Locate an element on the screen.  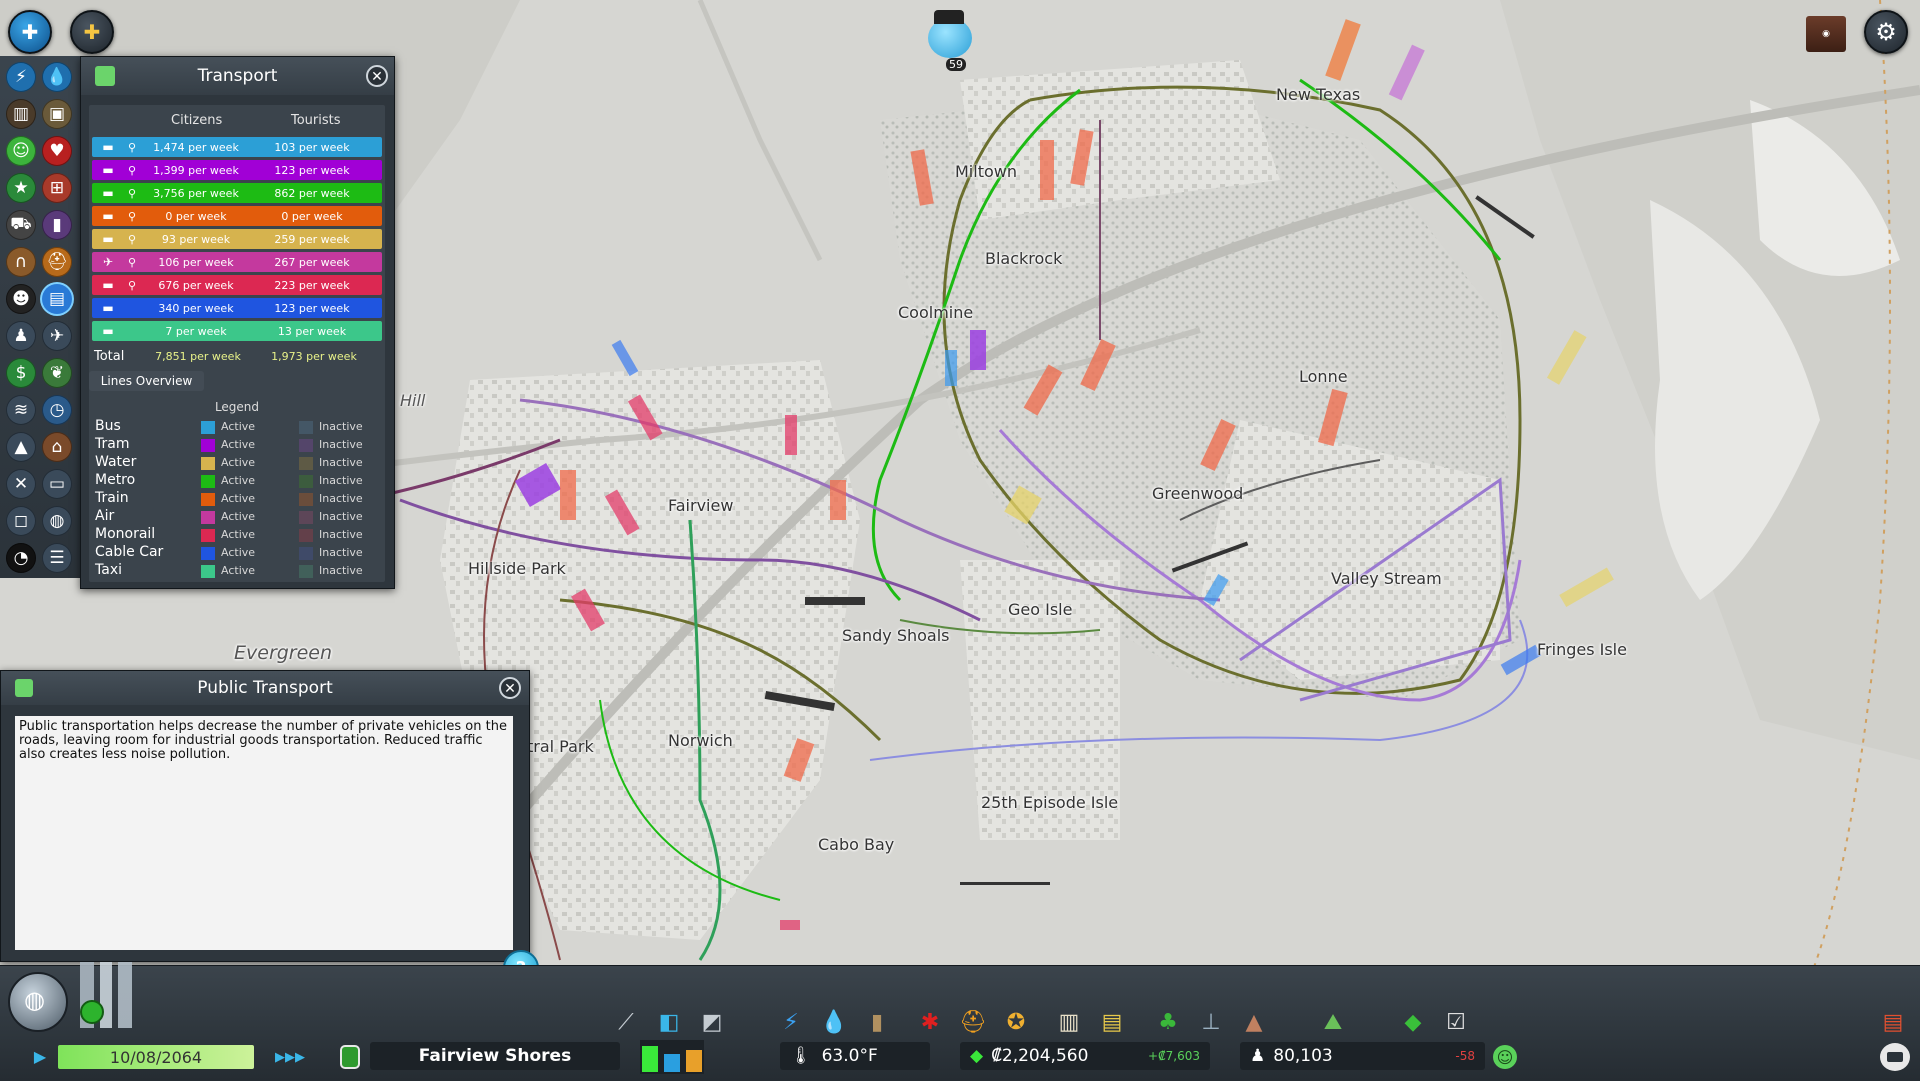
city-name-box: Fairview Shores is located at coordinates (495, 1056).